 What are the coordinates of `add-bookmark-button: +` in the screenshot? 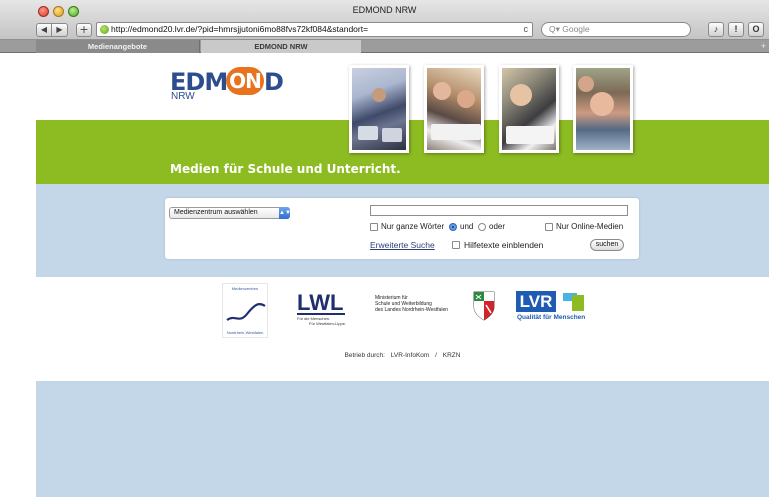 It's located at (84, 30).